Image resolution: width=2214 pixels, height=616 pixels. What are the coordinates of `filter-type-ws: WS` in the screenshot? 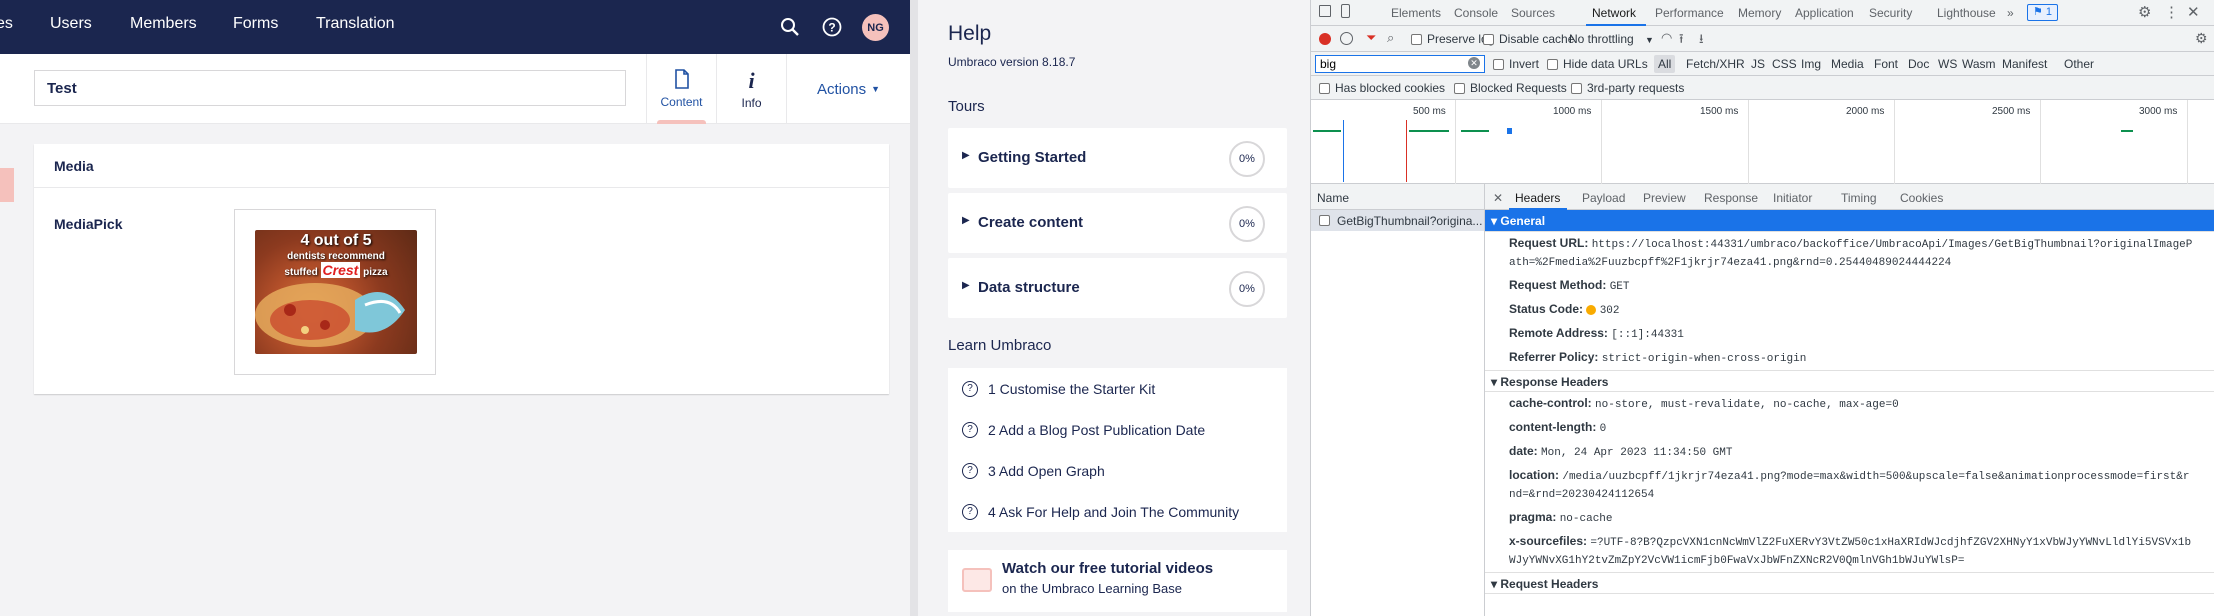 It's located at (1947, 64).